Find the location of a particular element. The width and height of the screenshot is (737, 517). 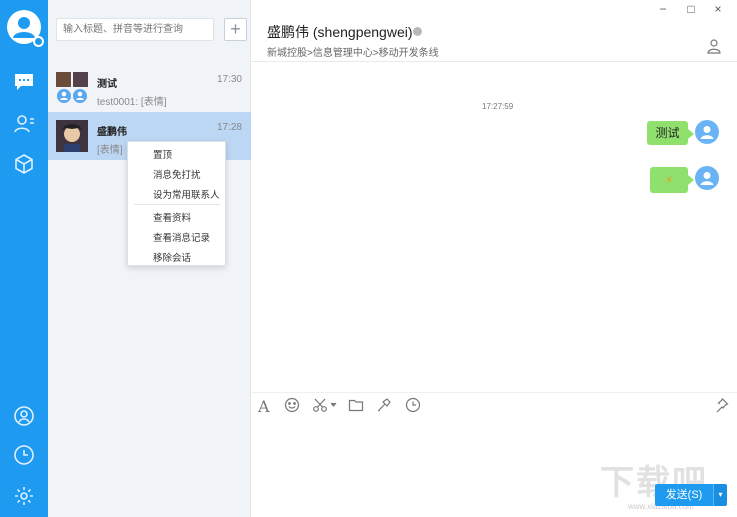

maximize-button: □ is located at coordinates (691, 9).